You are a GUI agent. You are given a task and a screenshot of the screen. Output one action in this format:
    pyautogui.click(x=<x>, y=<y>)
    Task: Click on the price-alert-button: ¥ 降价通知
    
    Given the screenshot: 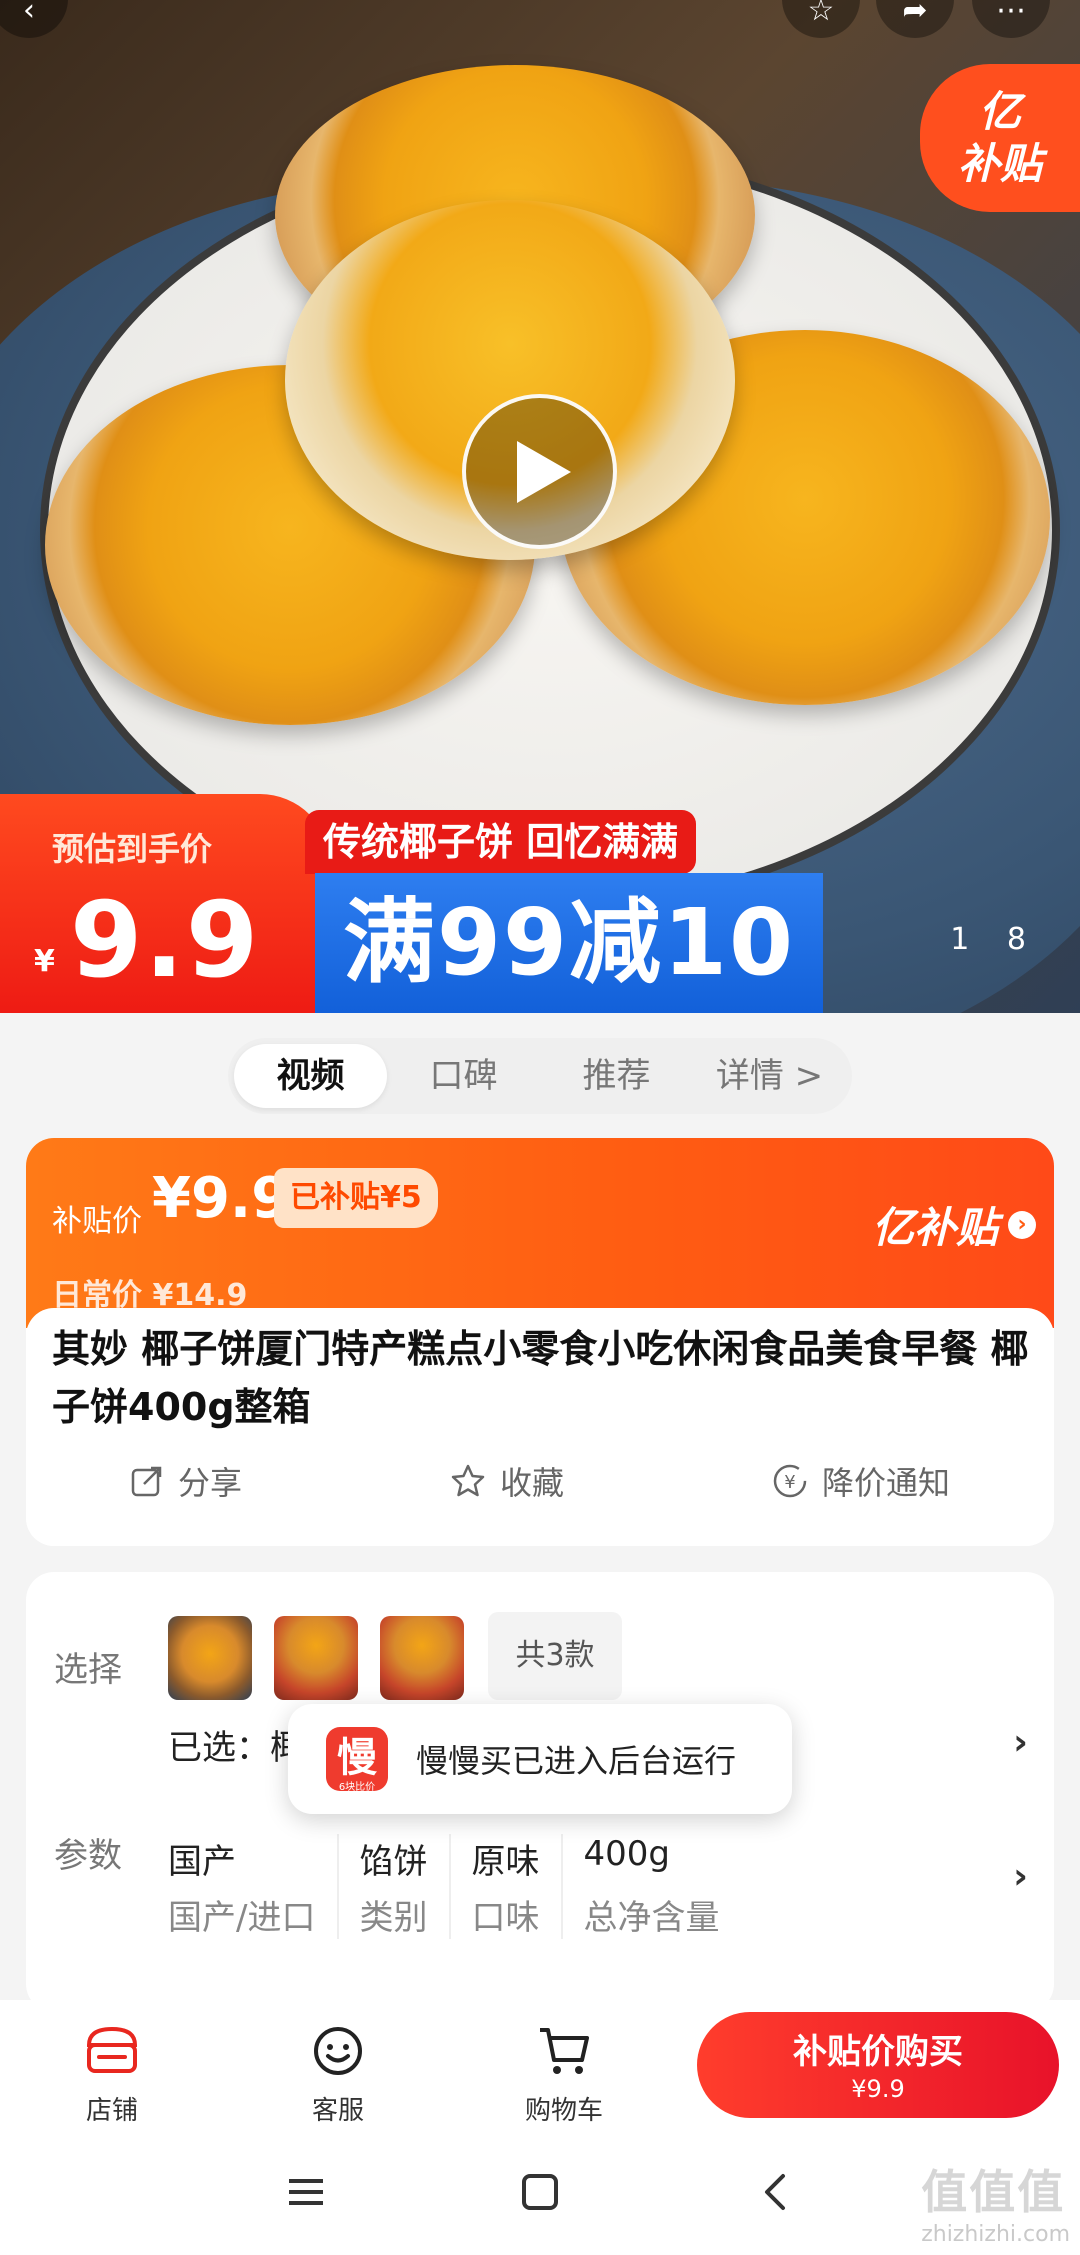 What is the action you would take?
    pyautogui.click(x=861, y=1481)
    